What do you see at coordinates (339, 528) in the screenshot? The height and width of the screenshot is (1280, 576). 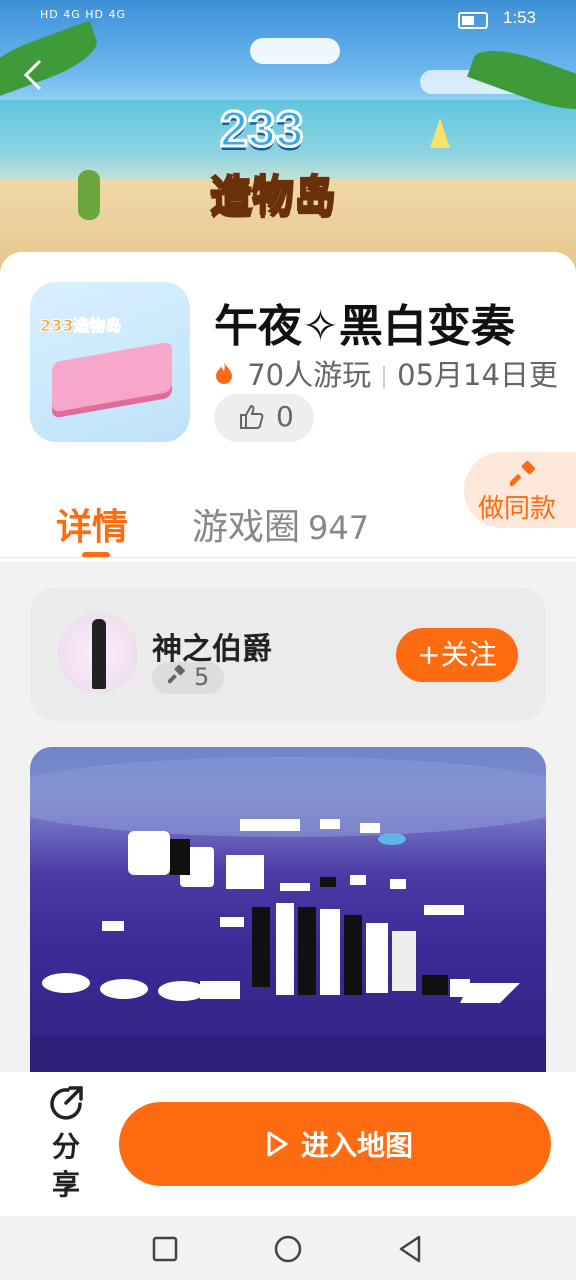 I see `tab-game-circle-count: 947` at bounding box center [339, 528].